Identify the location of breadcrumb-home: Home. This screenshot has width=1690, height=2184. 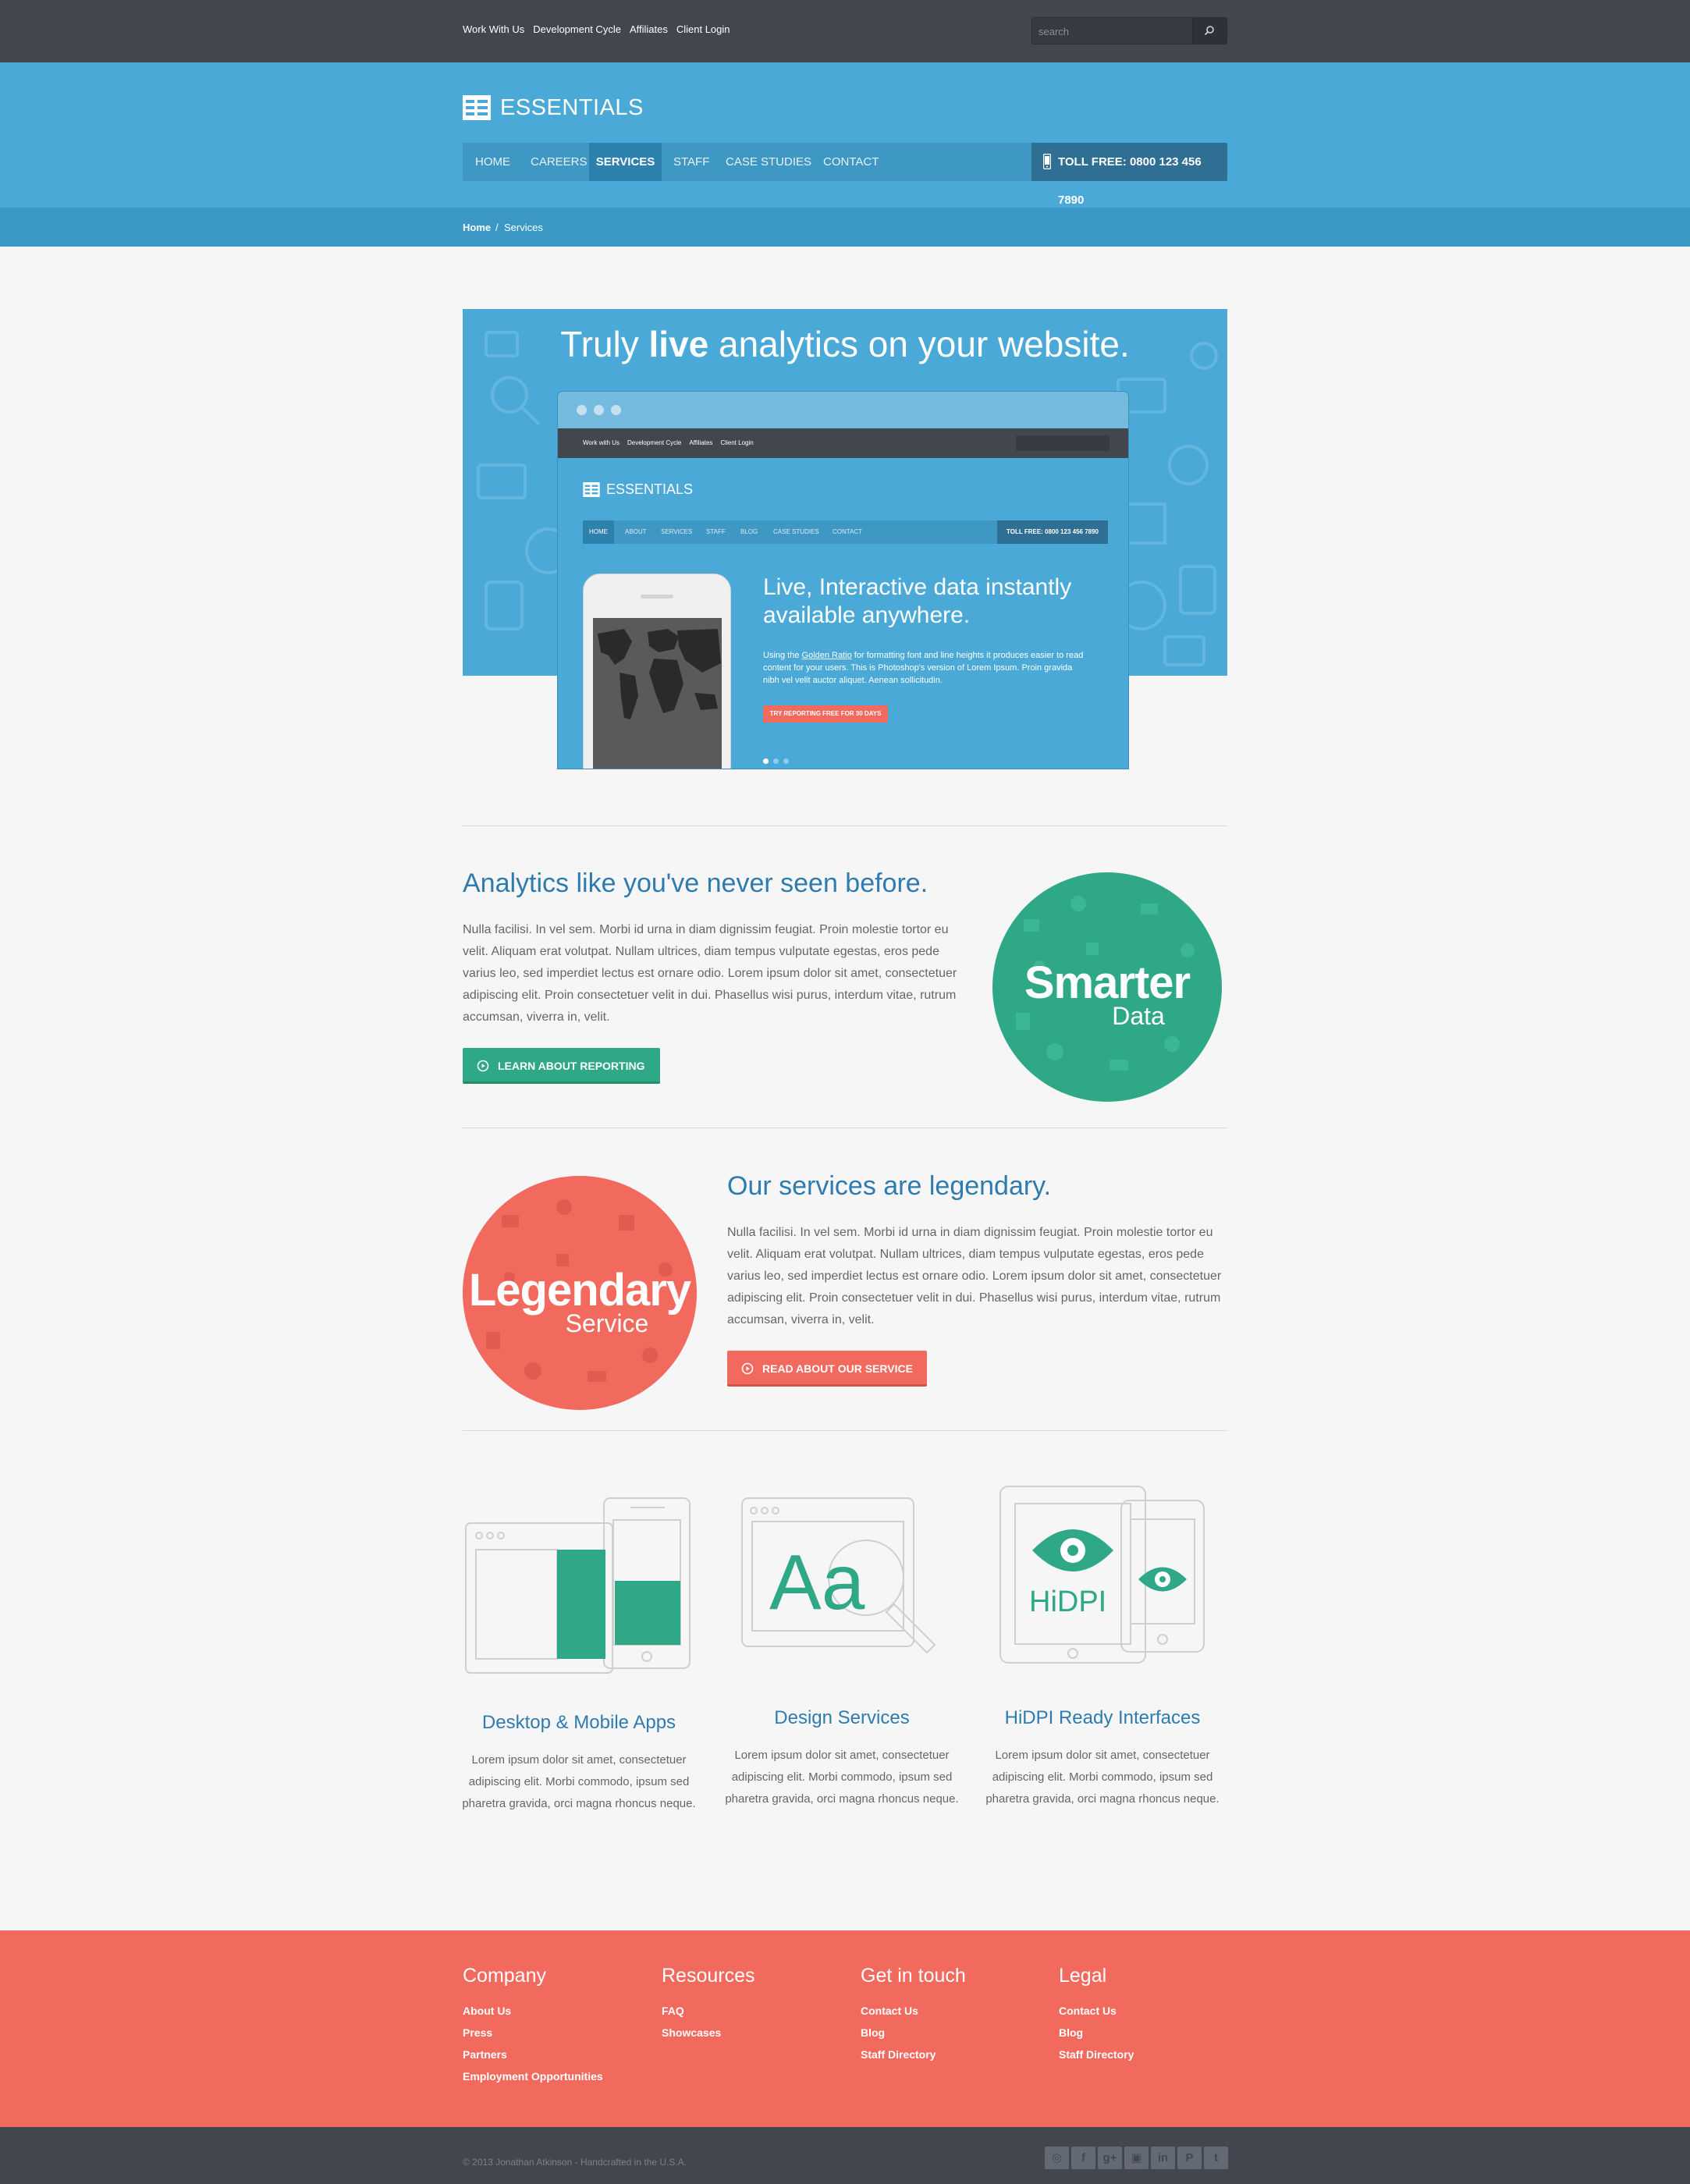
(477, 227).